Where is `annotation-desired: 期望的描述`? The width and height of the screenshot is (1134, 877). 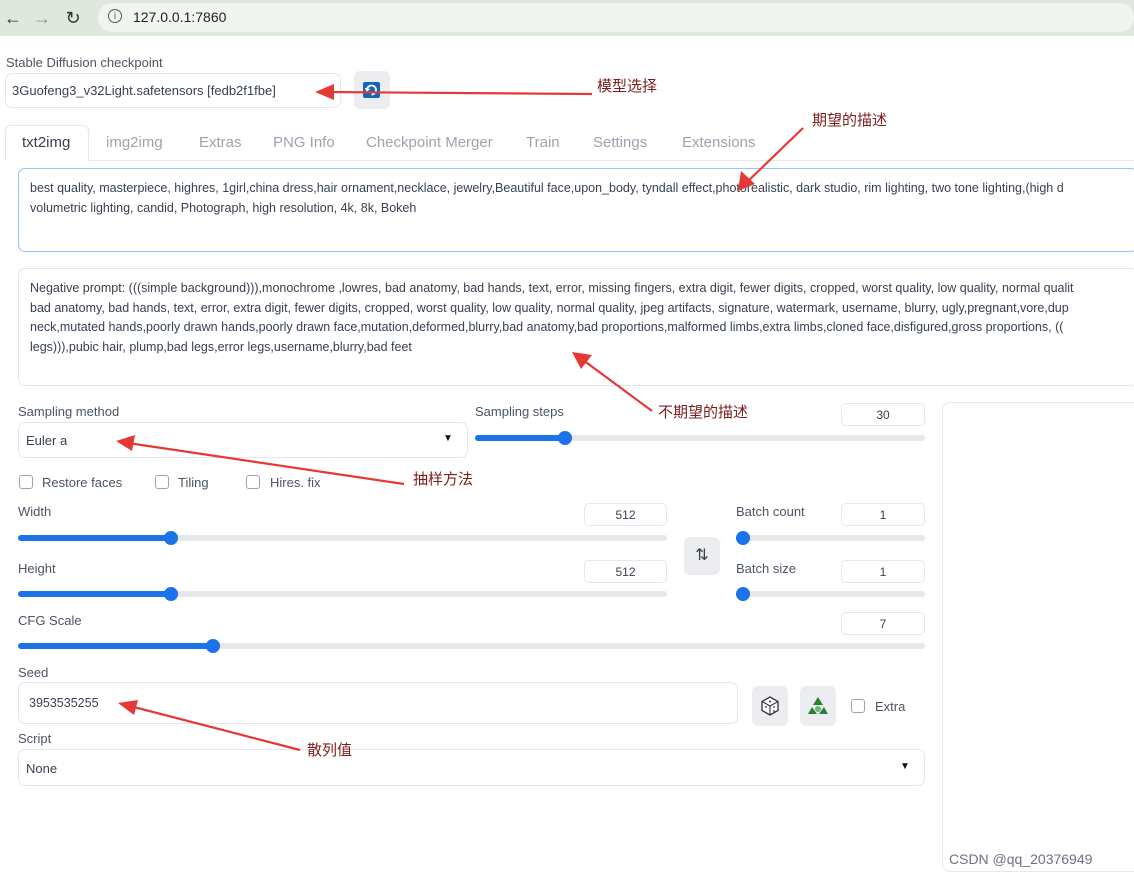
annotation-desired: 期望的描述 is located at coordinates (850, 120).